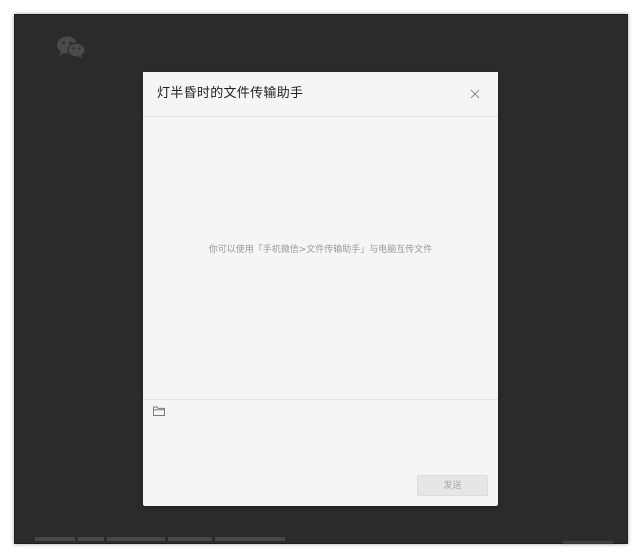  Describe the element at coordinates (230, 93) in the screenshot. I see `dialog-title: 灯半昏时的文件传输助手` at that location.